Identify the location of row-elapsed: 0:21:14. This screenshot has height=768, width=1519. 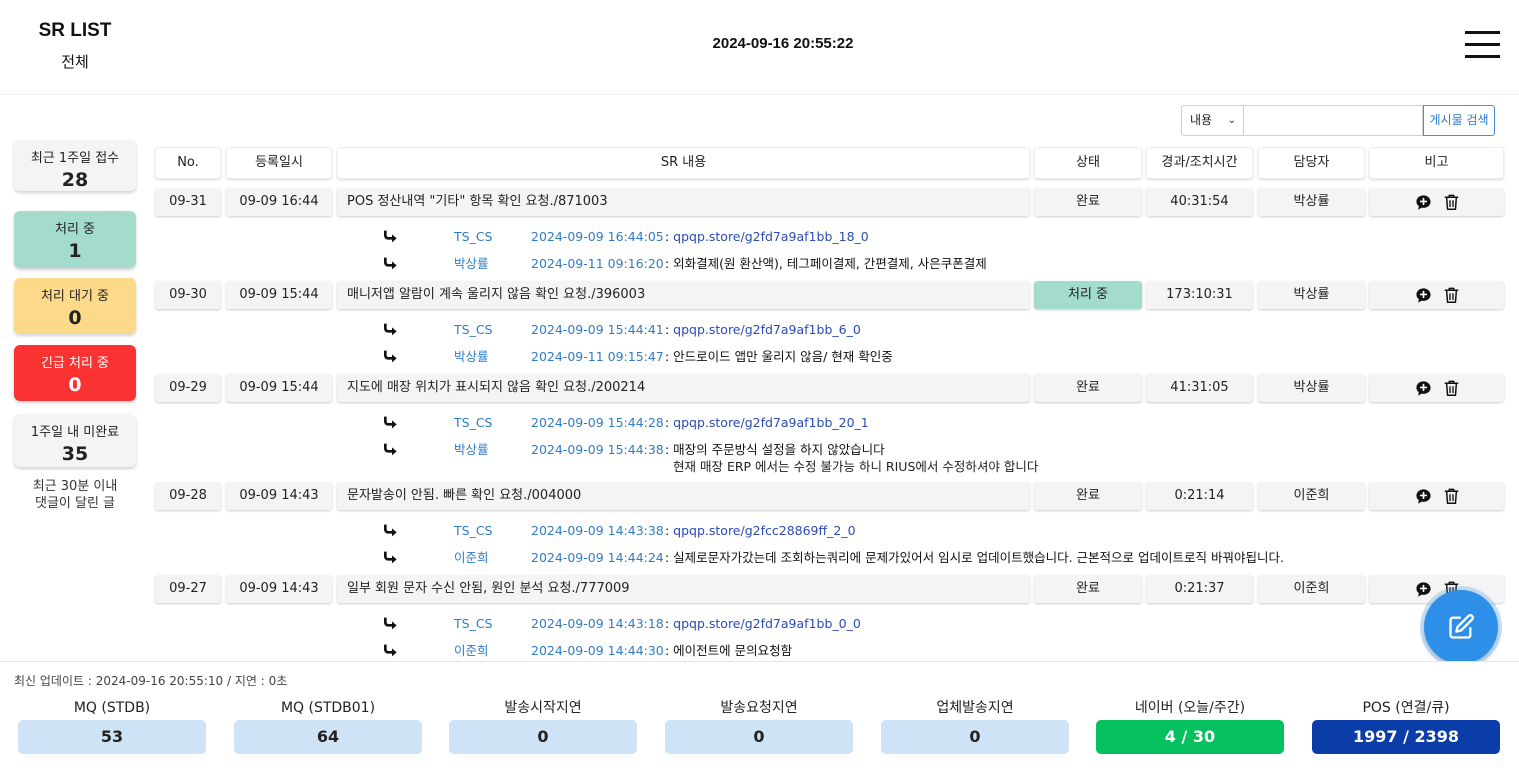
(1199, 496).